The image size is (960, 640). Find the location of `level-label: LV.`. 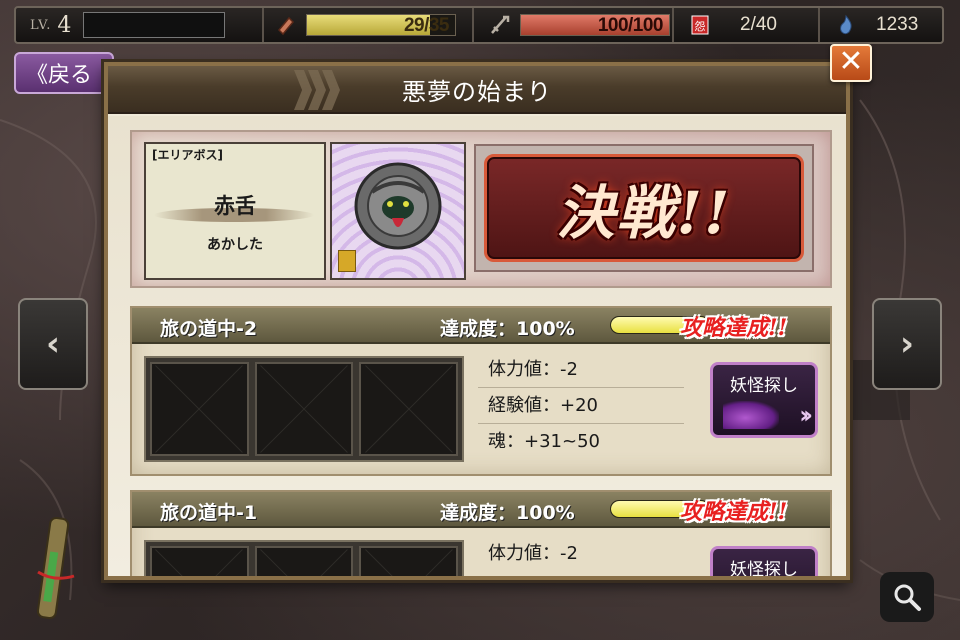

level-label: LV. is located at coordinates (41, 25).